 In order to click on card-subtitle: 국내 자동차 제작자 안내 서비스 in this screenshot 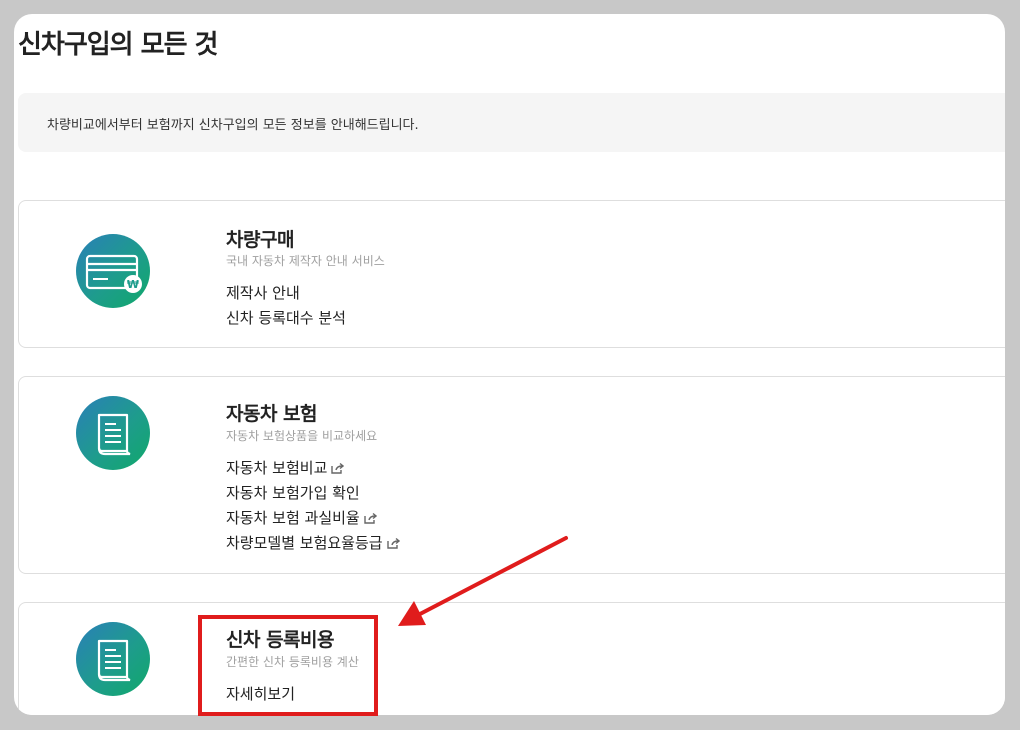, I will do `click(305, 261)`.